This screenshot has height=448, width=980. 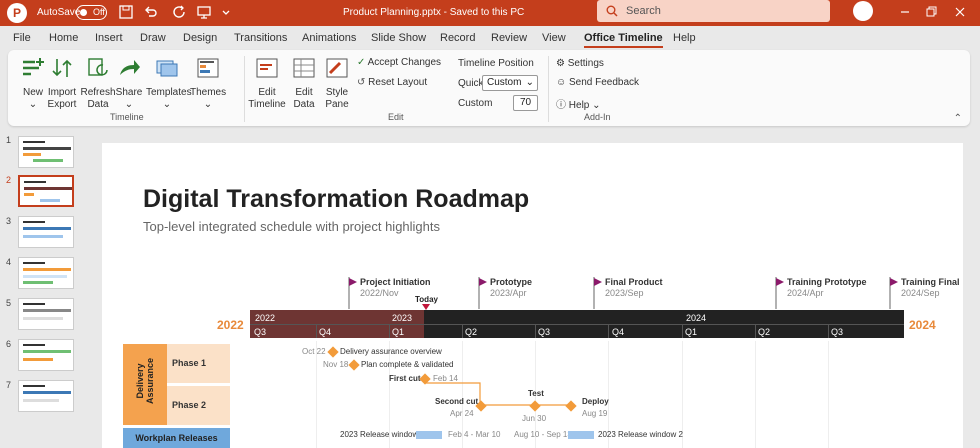 I want to click on milestone-date: 2024/Sep, so click(x=920, y=293).